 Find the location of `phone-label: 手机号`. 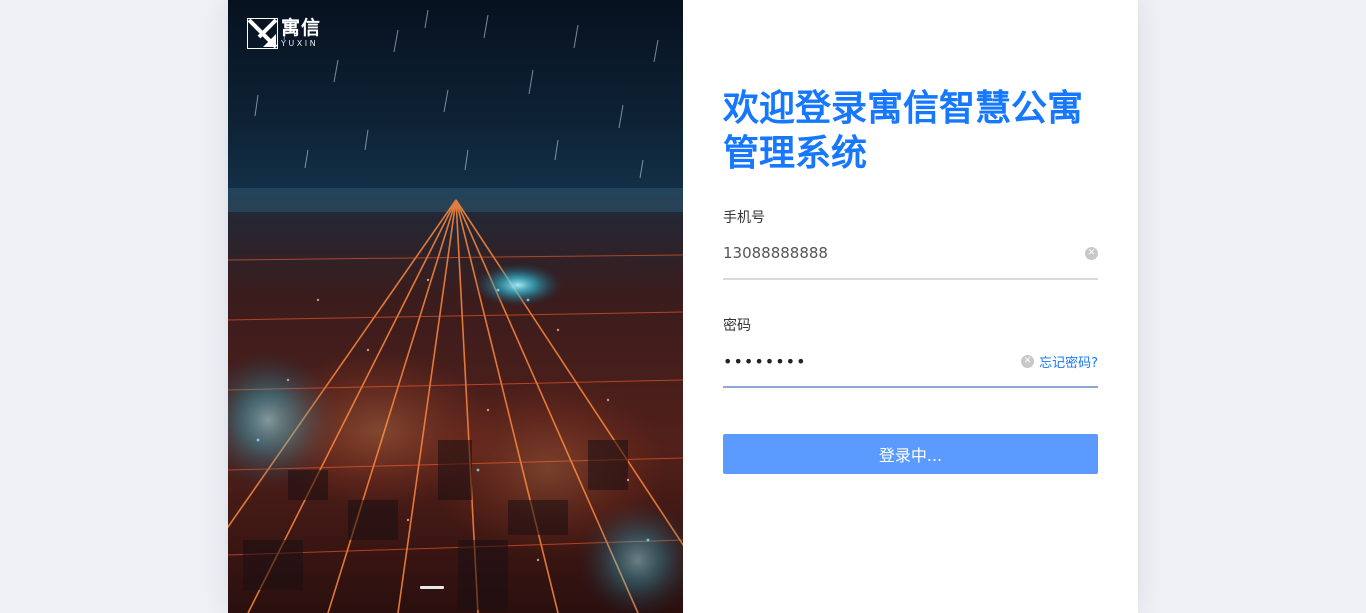

phone-label: 手机号 is located at coordinates (744, 218).